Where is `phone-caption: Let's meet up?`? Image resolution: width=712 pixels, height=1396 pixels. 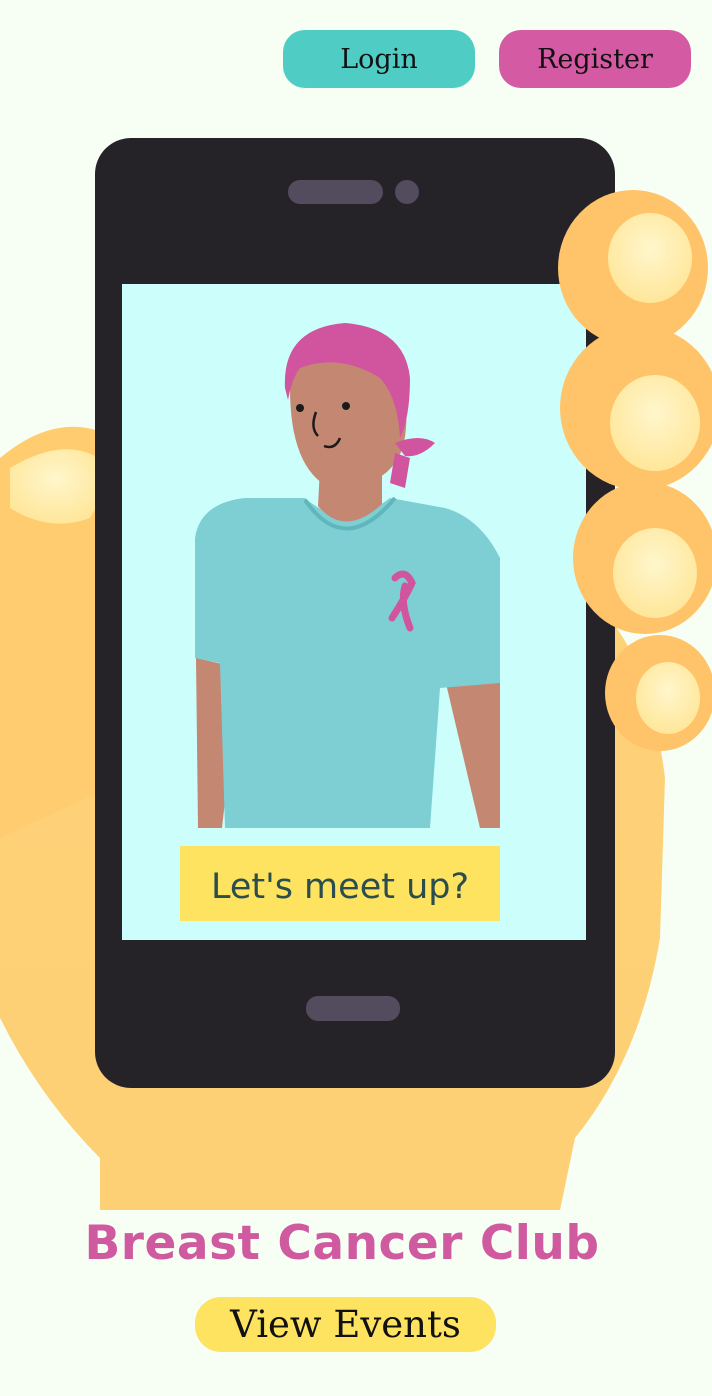
phone-caption: Let's meet up? is located at coordinates (340, 883).